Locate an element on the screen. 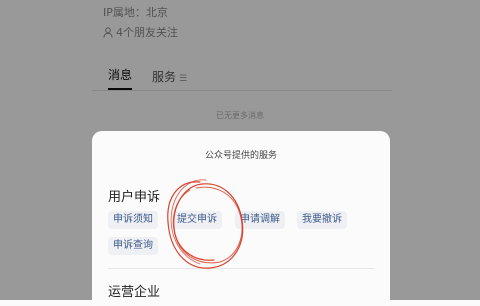  withdraw-complaint-button: 我要撤诉 is located at coordinates (322, 220).